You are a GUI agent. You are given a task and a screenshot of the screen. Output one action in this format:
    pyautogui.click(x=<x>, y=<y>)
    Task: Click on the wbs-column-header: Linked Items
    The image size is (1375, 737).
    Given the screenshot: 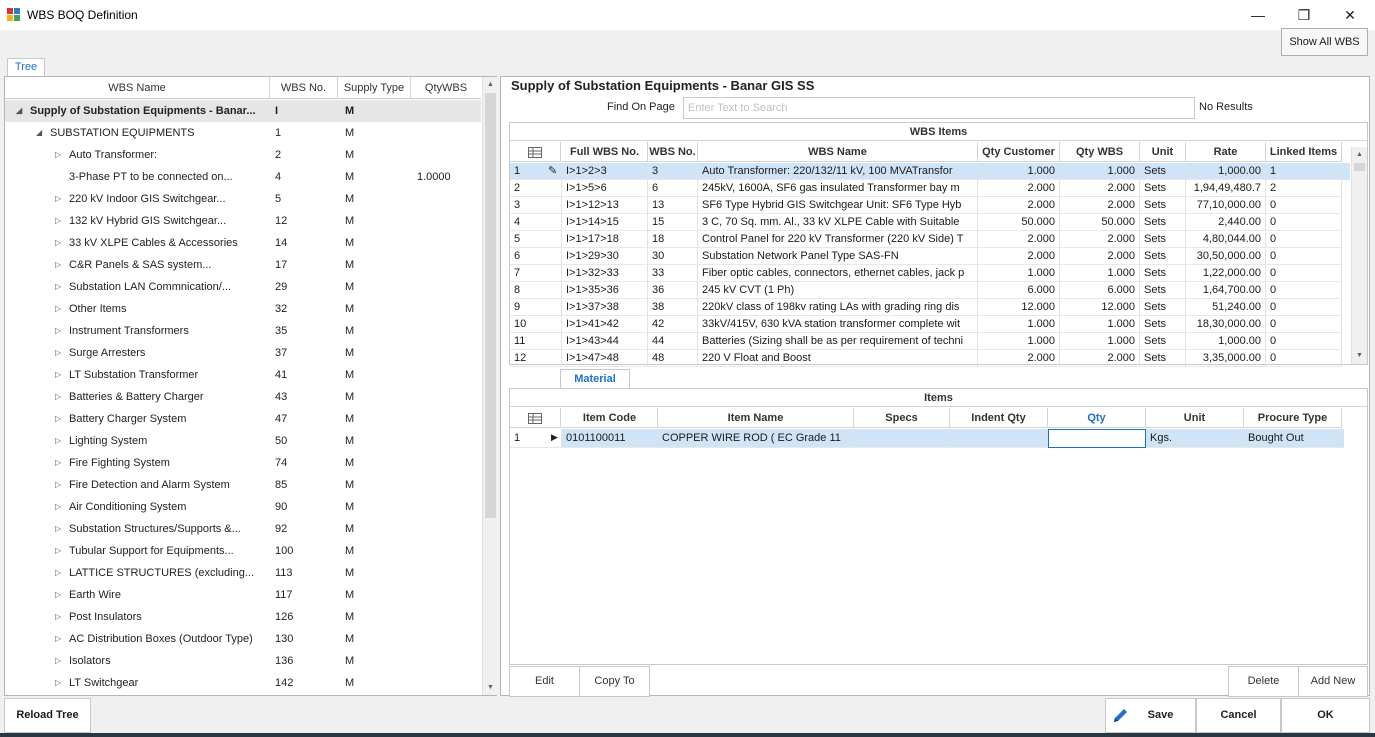 What is the action you would take?
    pyautogui.click(x=1304, y=152)
    